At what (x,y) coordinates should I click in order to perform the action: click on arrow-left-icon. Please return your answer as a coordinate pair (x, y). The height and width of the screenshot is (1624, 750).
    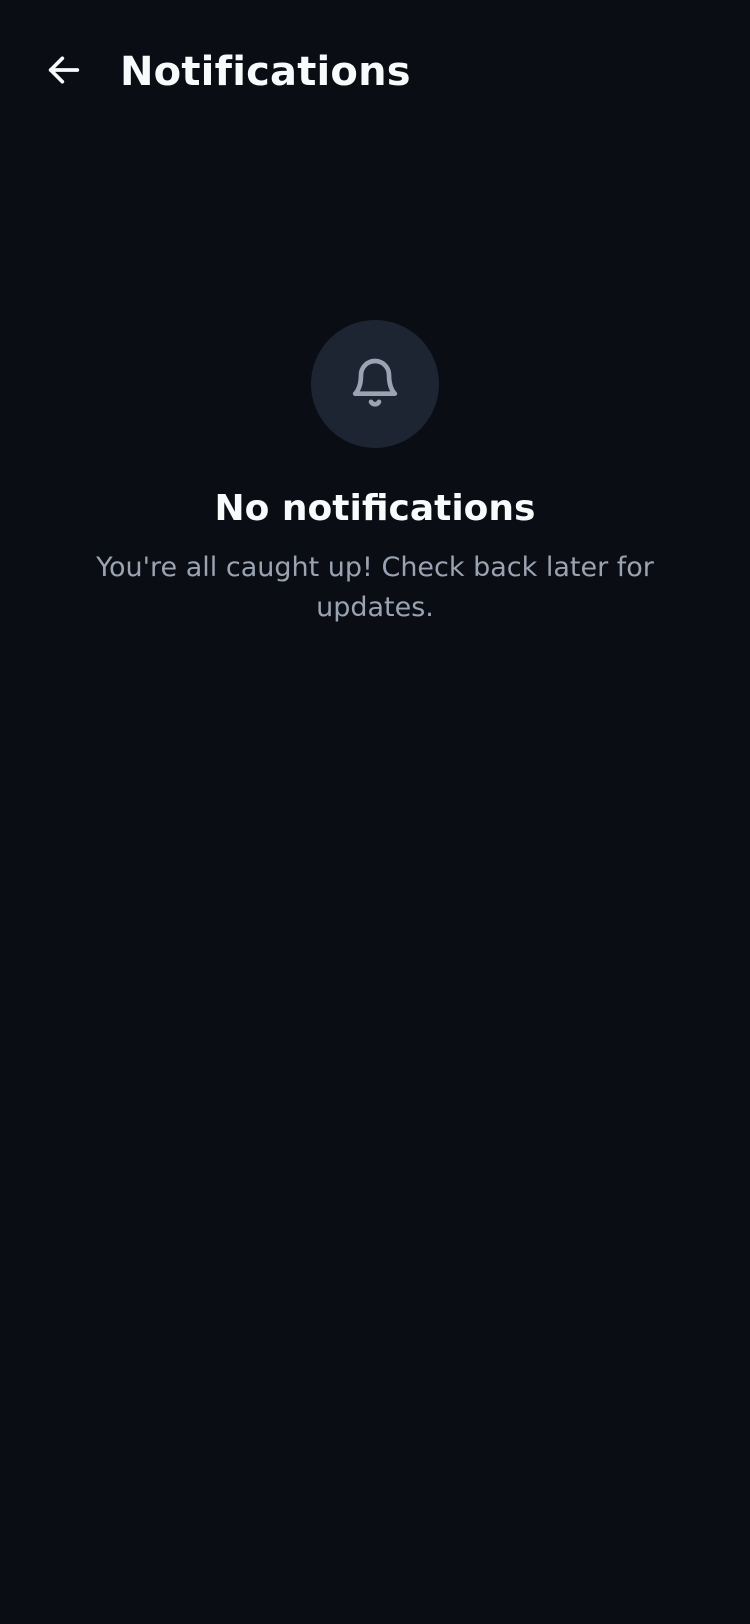
    Looking at the image, I should click on (64, 72).